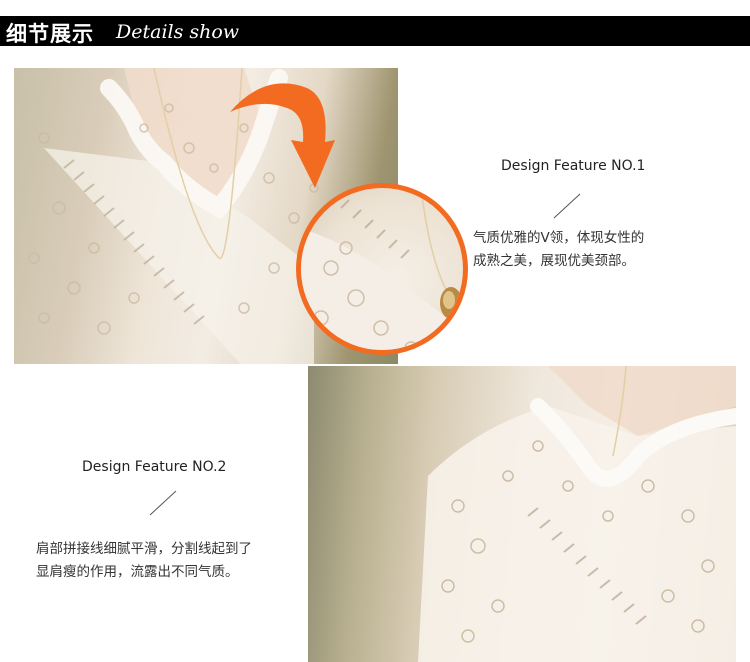 Image resolution: width=750 pixels, height=662 pixels. Describe the element at coordinates (282, 135) in the screenshot. I see `curved-arrow-icon` at that location.